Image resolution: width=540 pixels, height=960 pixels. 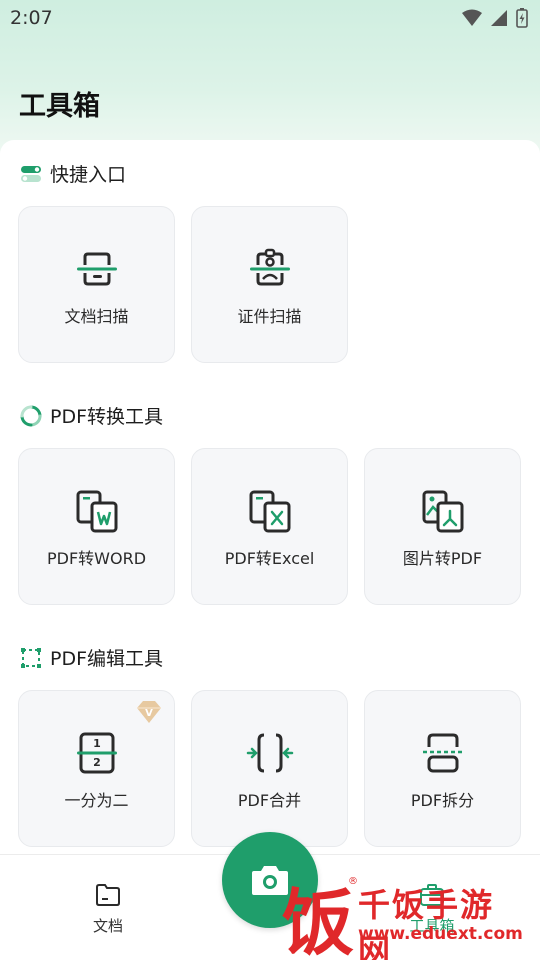 What do you see at coordinates (59, 106) in the screenshot?
I see `page-title: 工具箱` at bounding box center [59, 106].